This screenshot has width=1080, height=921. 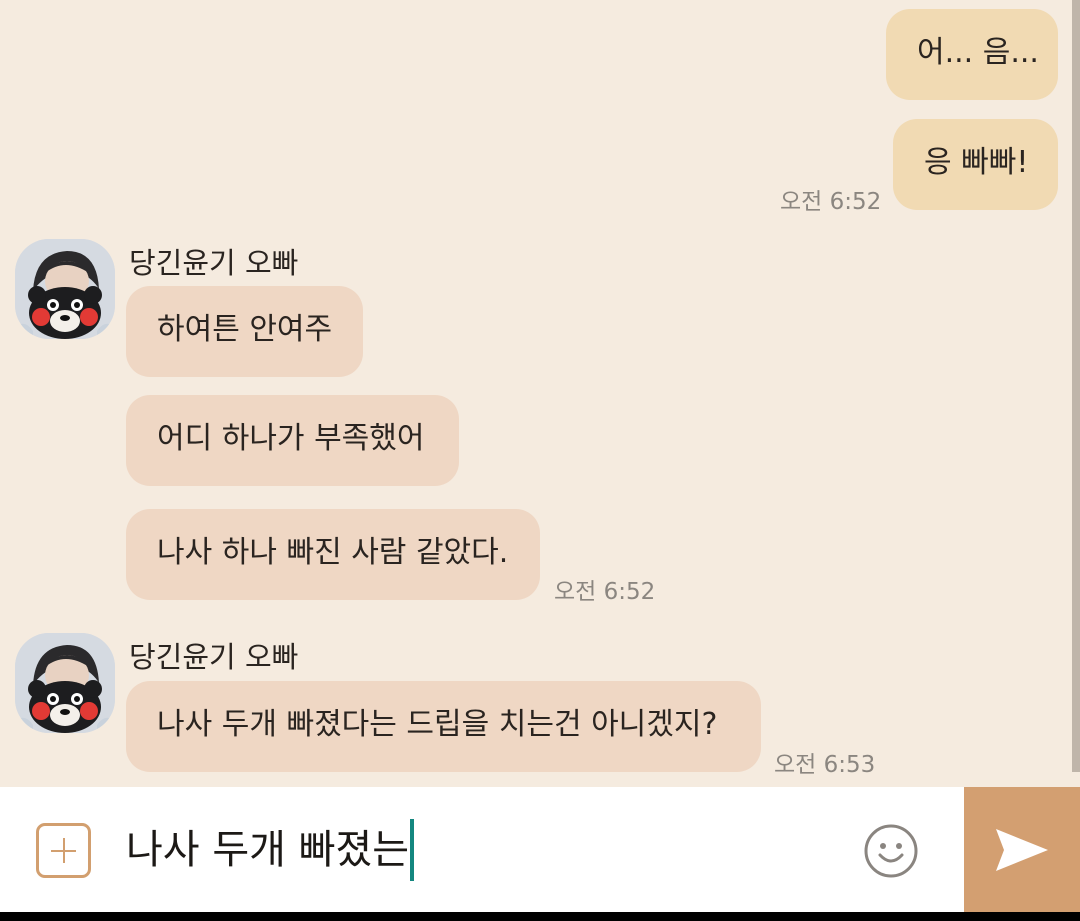 I want to click on message-text: 어디 하나가 부족했어, so click(x=291, y=438).